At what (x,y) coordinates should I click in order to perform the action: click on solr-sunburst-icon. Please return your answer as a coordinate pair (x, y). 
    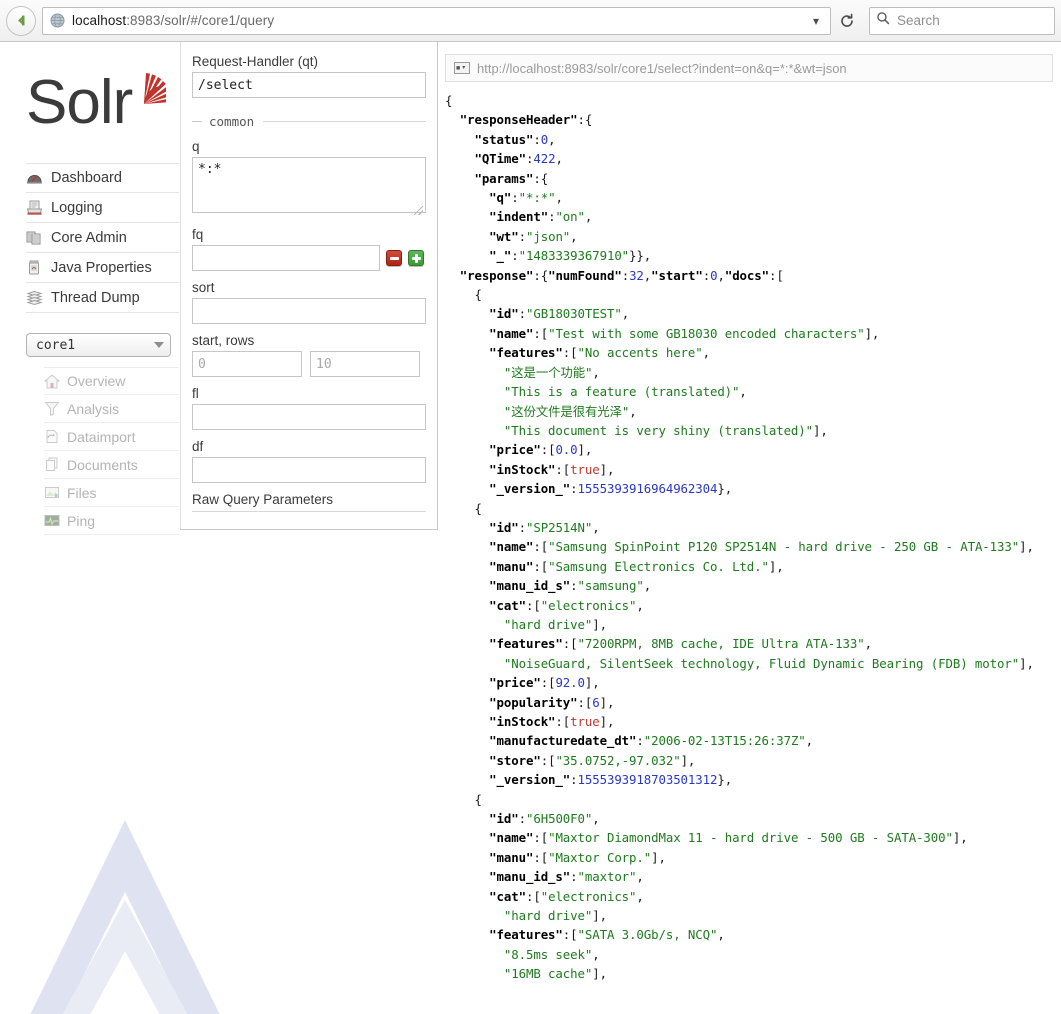
    Looking at the image, I should click on (157, 88).